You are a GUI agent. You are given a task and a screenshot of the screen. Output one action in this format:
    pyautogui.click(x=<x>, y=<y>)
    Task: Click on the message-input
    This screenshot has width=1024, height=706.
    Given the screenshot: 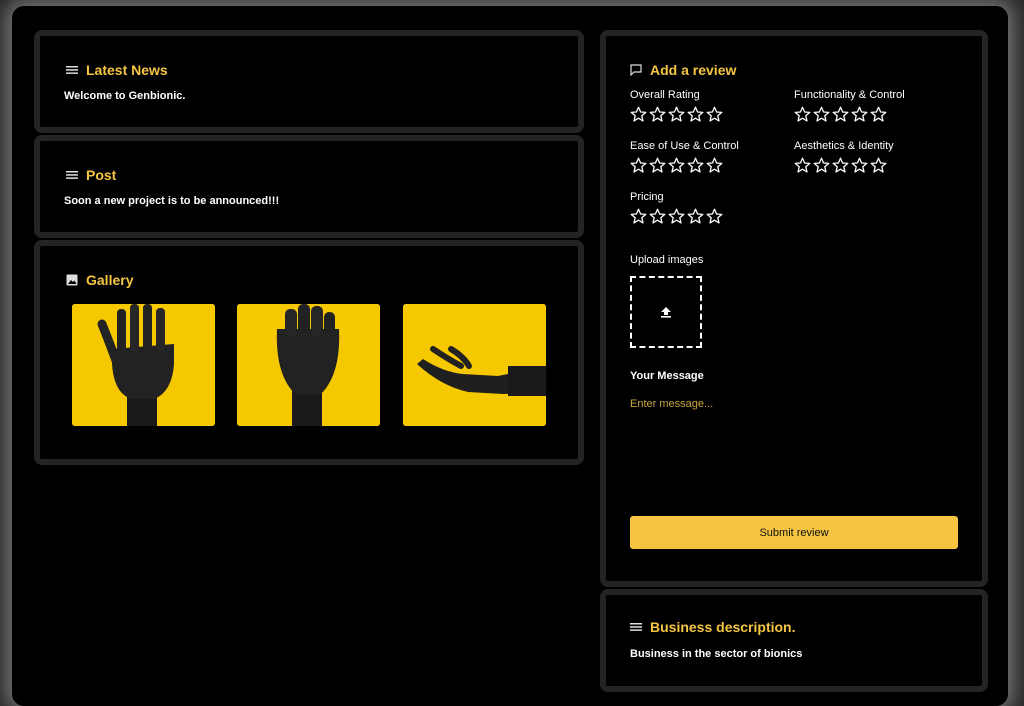 What is the action you would take?
    pyautogui.click(x=793, y=453)
    